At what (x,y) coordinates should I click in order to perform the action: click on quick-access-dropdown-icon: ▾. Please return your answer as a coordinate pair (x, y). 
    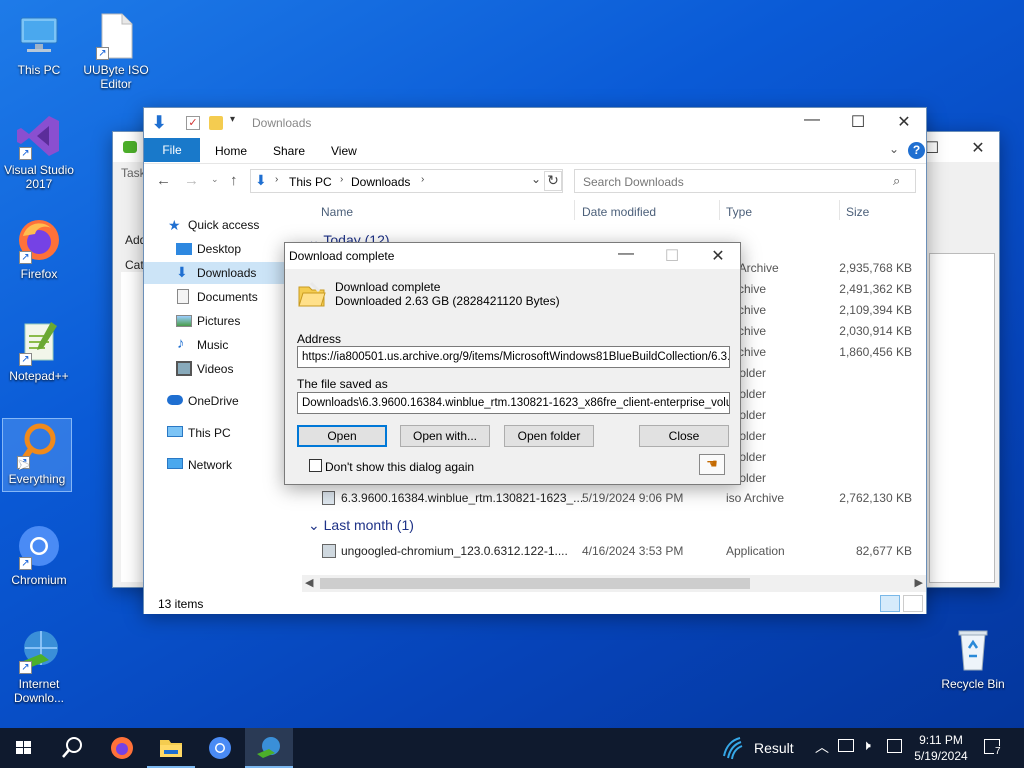
    Looking at the image, I should click on (232, 119).